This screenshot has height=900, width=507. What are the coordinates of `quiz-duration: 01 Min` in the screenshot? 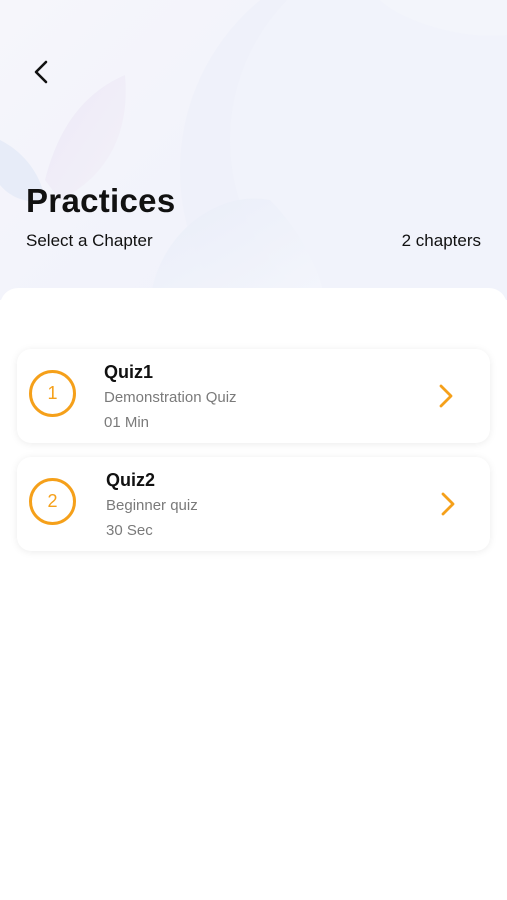 It's located at (127, 422).